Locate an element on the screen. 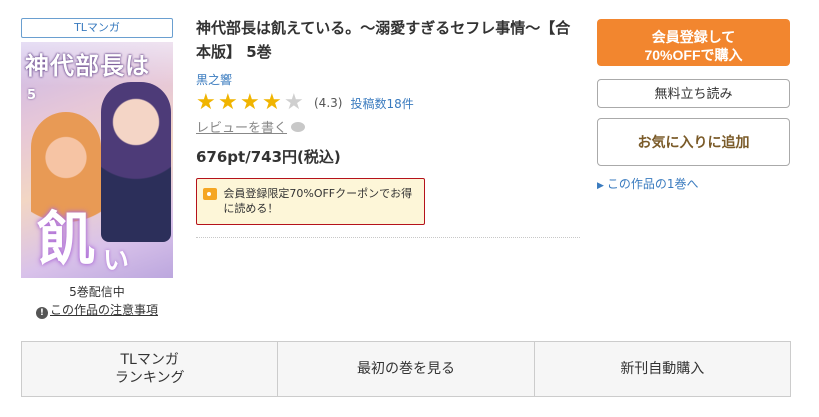 Image resolution: width=819 pixels, height=417 pixels. cover-big-character: 飢 is located at coordinates (66, 239).